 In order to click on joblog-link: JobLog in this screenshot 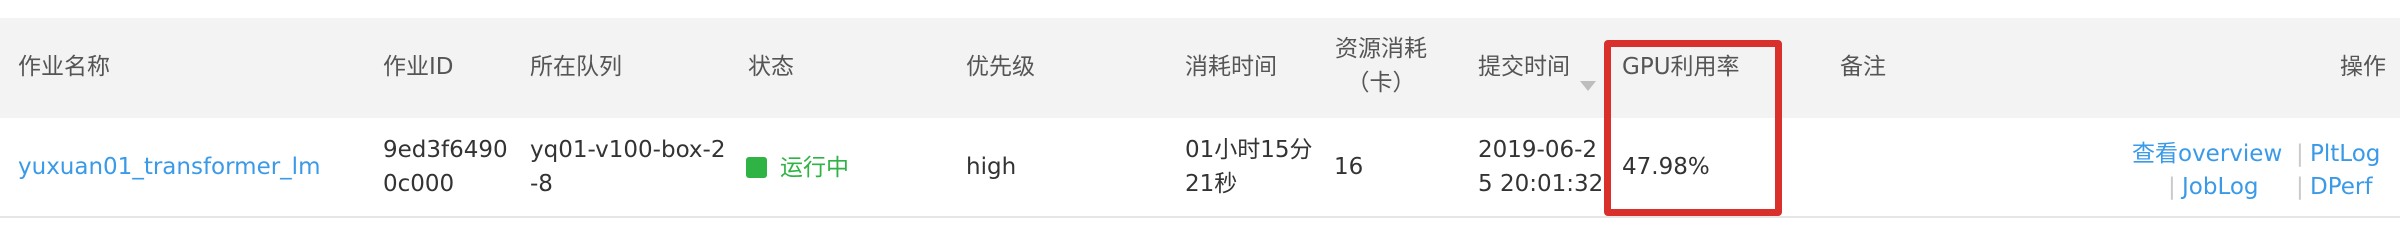, I will do `click(2220, 187)`.